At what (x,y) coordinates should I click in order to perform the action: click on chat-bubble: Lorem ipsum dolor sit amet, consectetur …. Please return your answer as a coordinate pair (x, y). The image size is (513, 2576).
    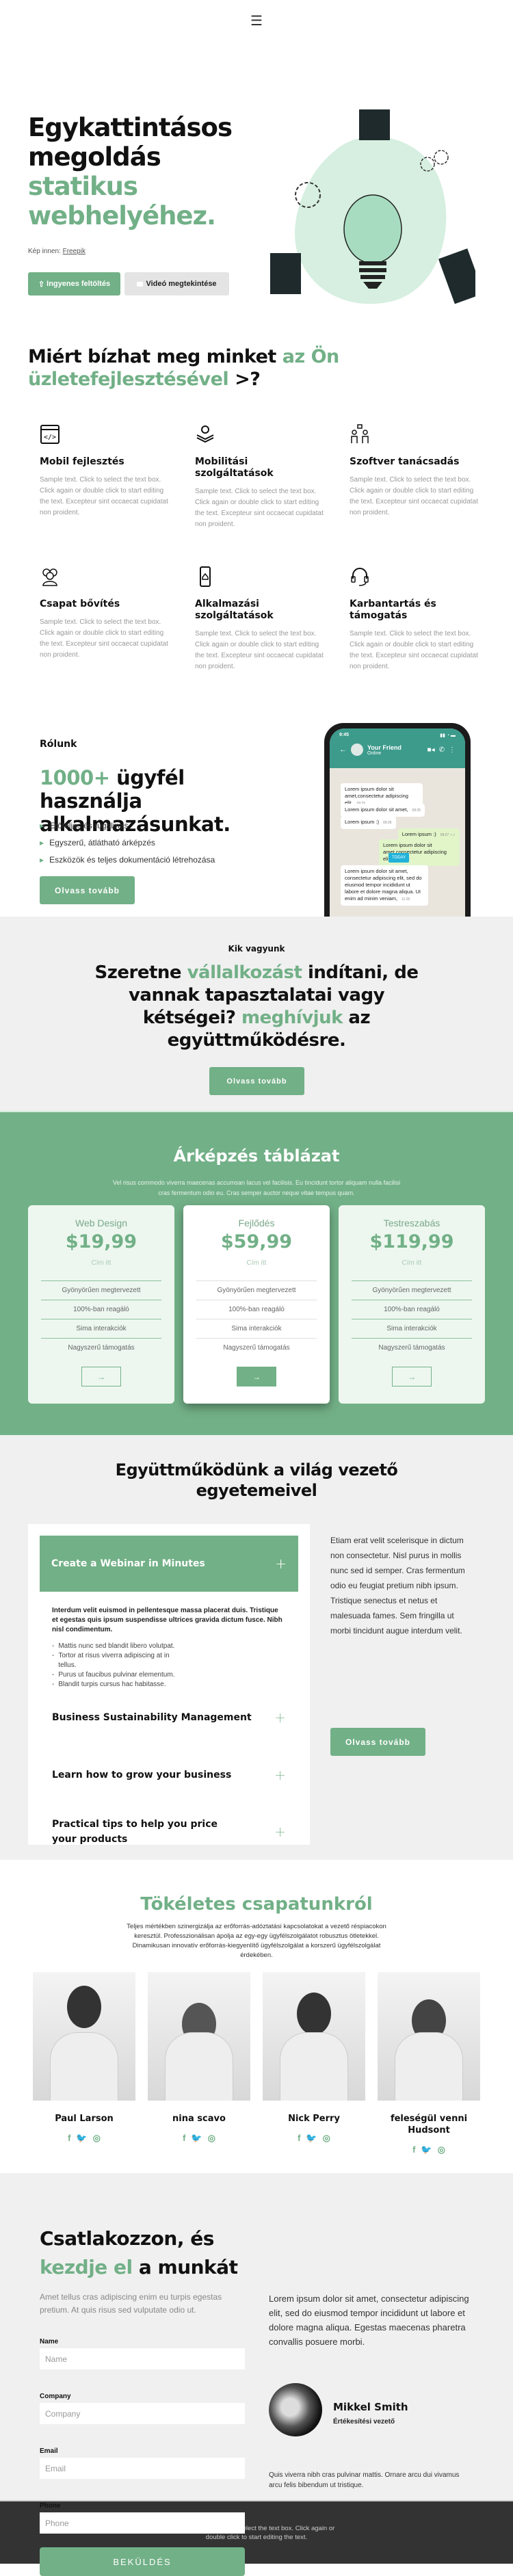
    Looking at the image, I should click on (384, 885).